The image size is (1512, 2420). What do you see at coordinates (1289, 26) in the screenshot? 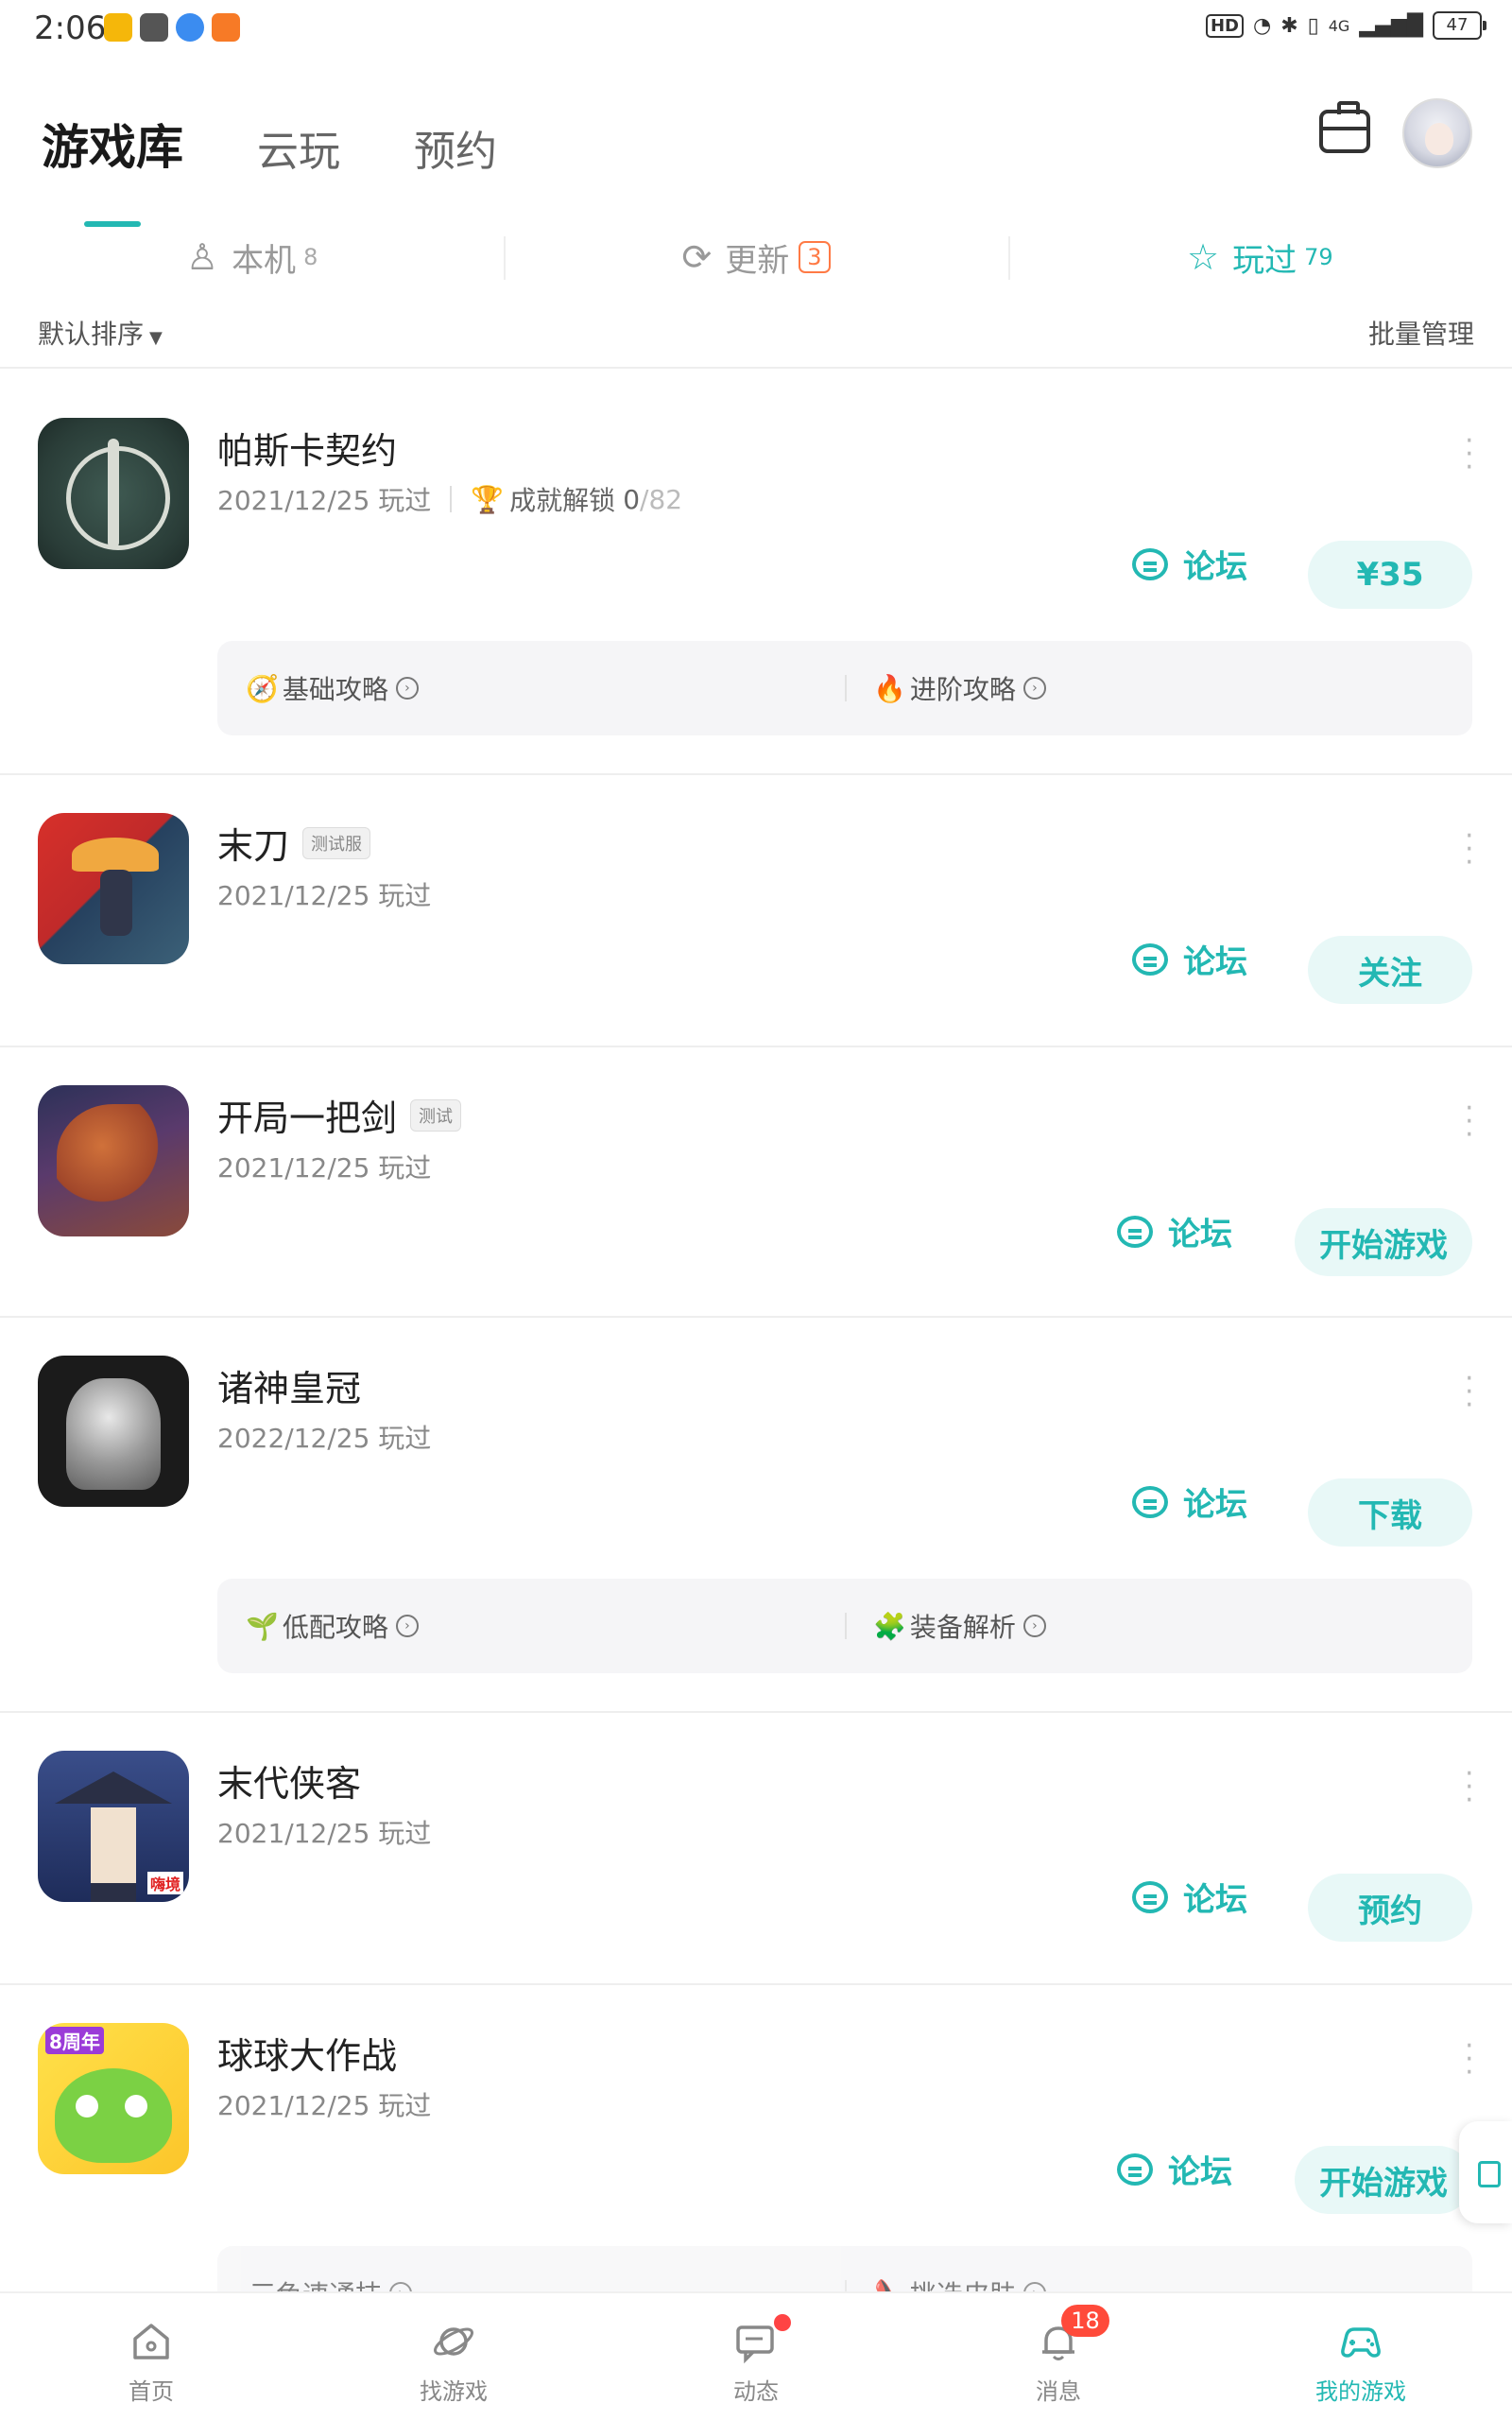
I see `bluetooth-icon: ✱` at bounding box center [1289, 26].